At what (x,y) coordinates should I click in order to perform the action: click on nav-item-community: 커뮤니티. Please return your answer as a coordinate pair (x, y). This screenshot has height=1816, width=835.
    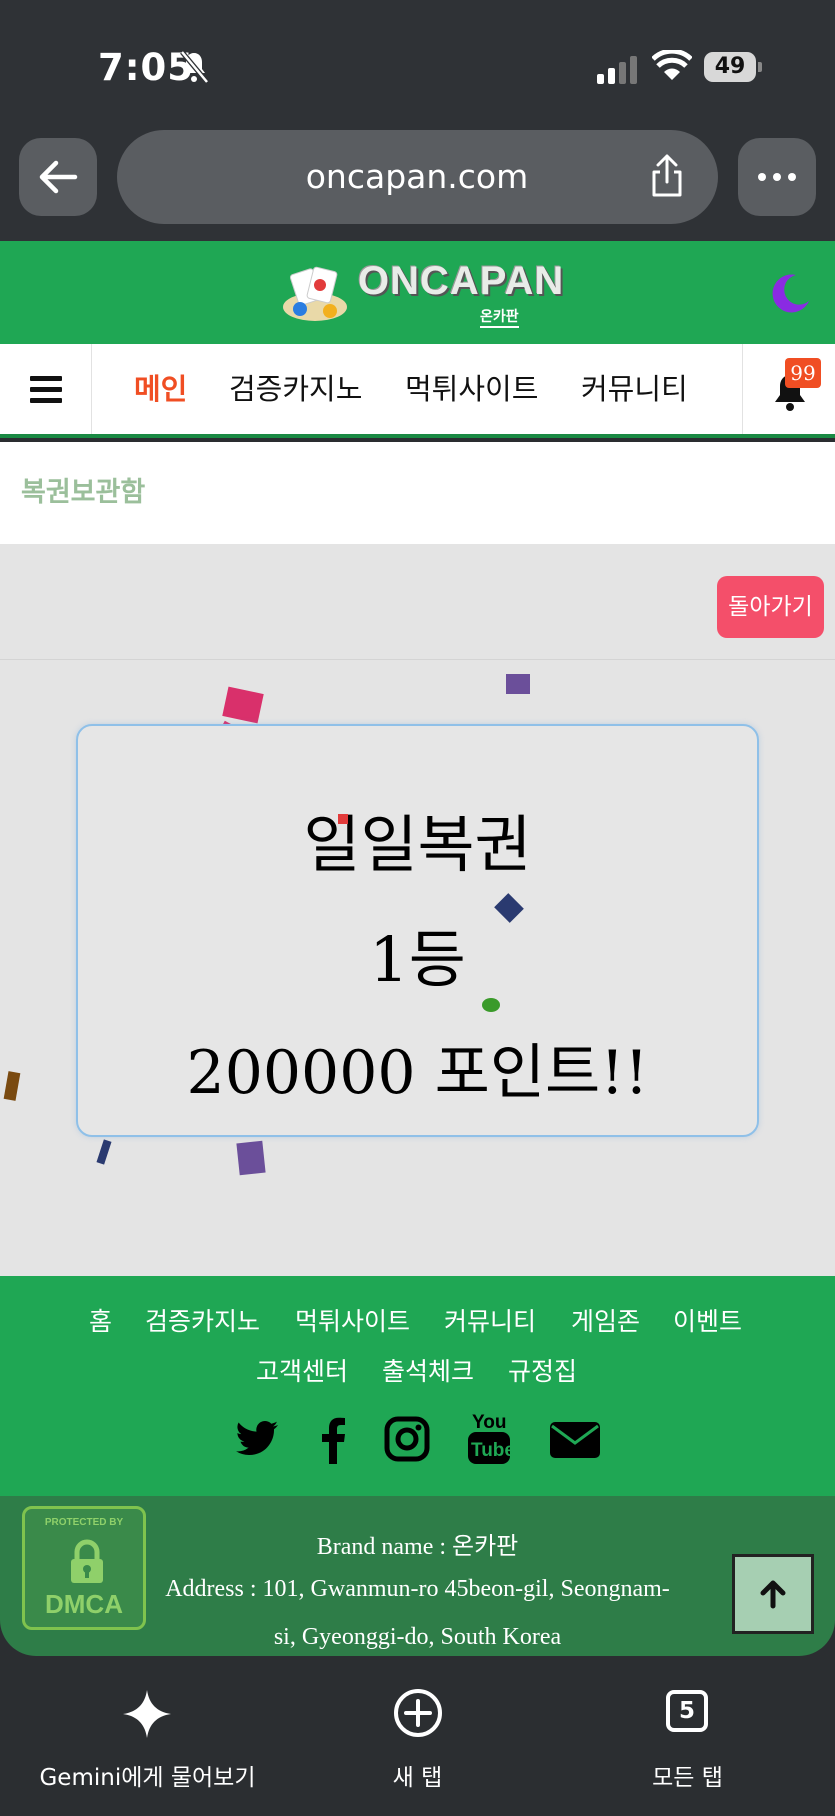
    Looking at the image, I should click on (634, 389).